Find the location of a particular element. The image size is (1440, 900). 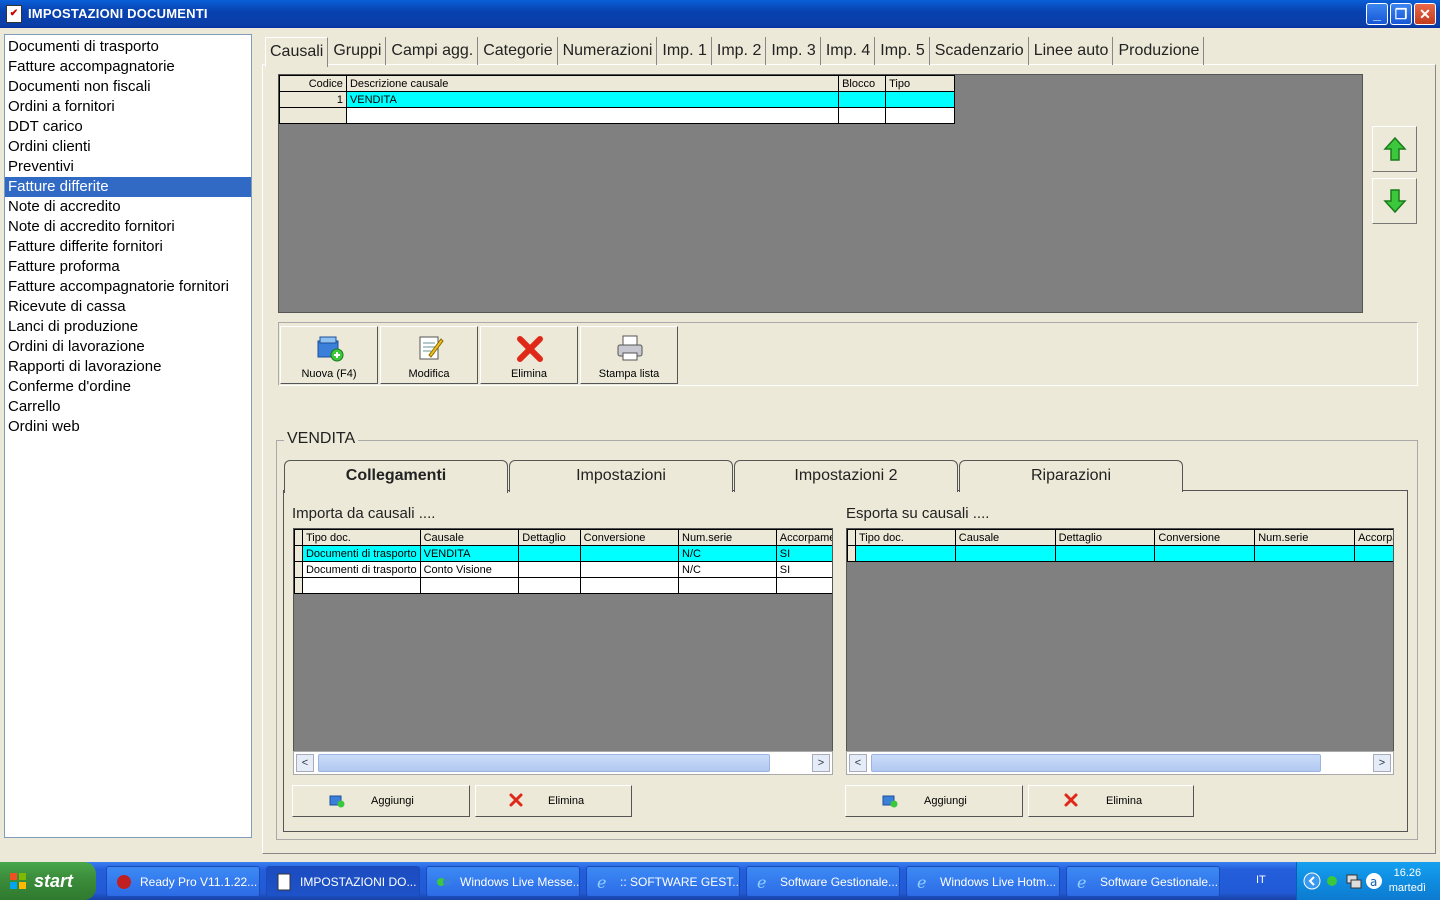

column-header-accorpamento: Accorpa is located at coordinates (1373, 537).